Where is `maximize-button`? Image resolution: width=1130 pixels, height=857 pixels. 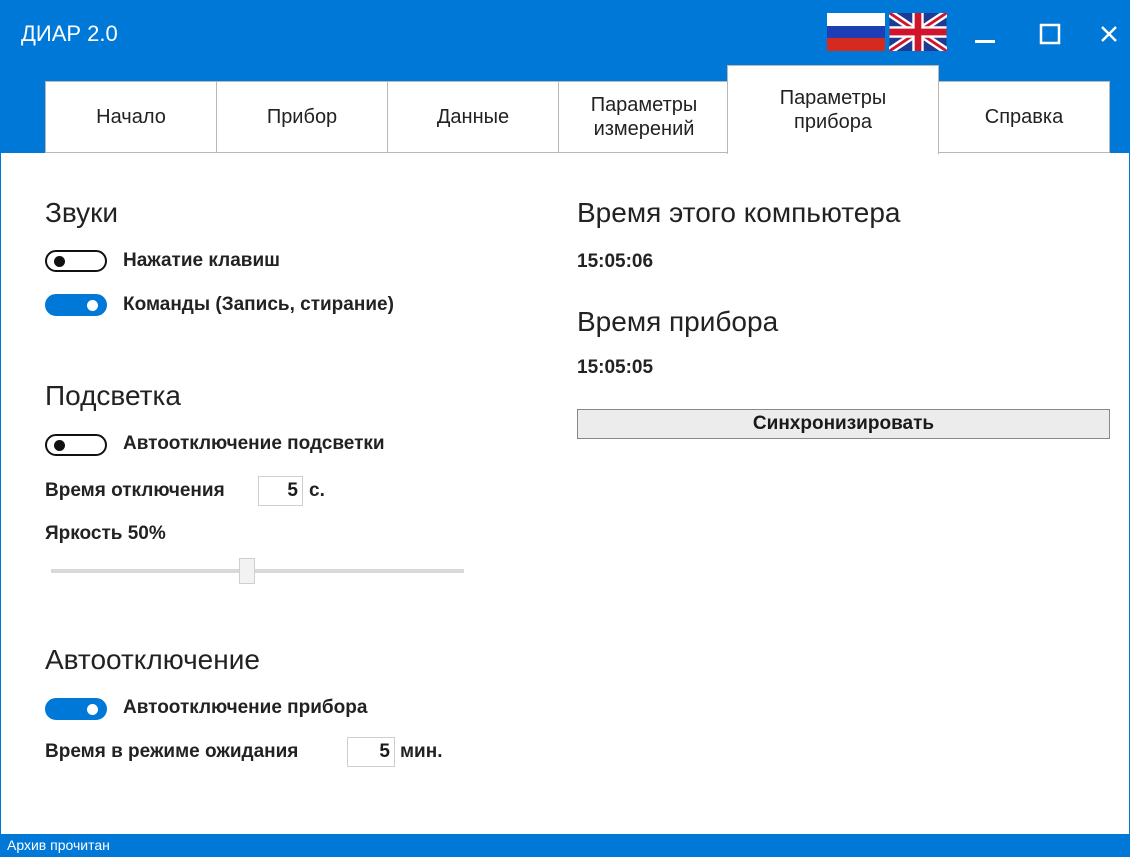
maximize-button is located at coordinates (1050, 34).